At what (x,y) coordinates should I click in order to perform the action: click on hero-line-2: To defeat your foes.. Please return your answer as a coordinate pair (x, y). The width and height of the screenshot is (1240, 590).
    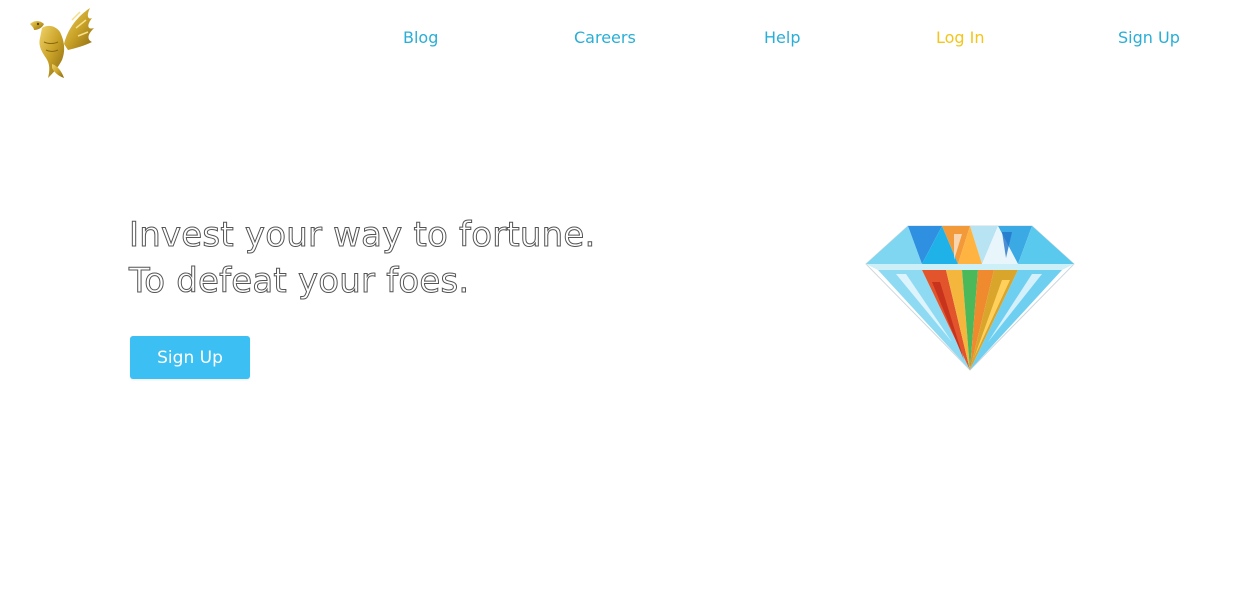
    Looking at the image, I should click on (299, 281).